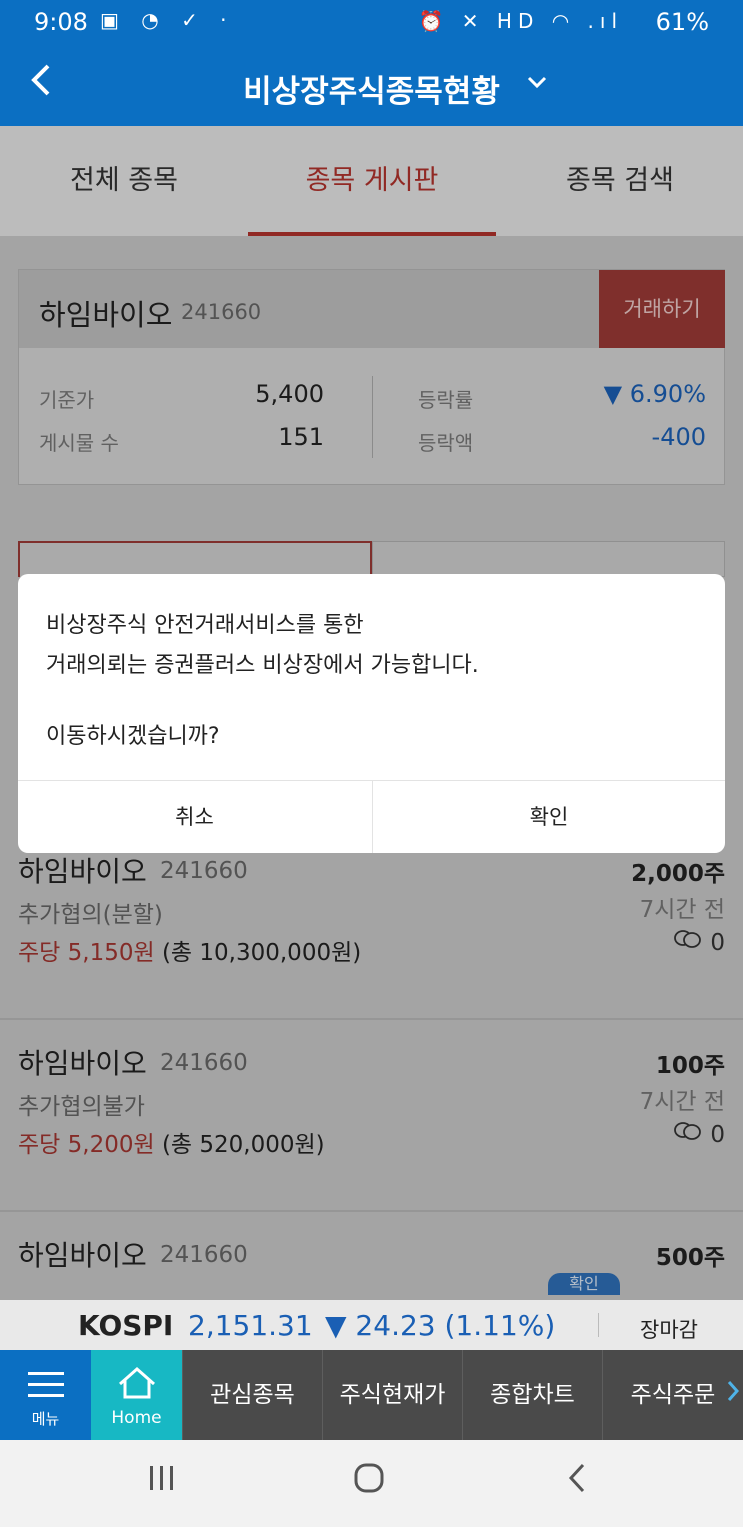 Image resolution: width=743 pixels, height=1527 pixels. I want to click on menu-button: 메뉴, so click(45, 1395).